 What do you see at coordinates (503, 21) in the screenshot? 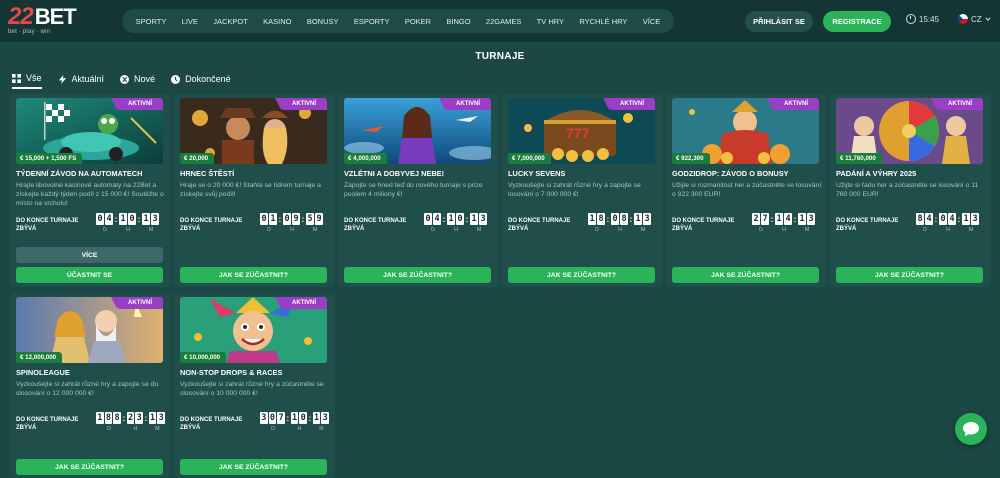
I see `nav-22games: 22GAMES` at bounding box center [503, 21].